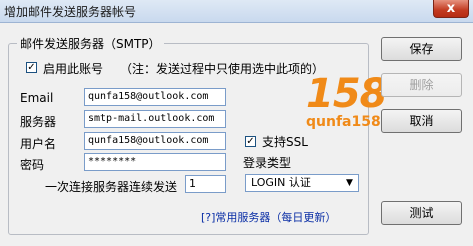 The image size is (473, 246). I want to click on test-button: 测试, so click(421, 213).